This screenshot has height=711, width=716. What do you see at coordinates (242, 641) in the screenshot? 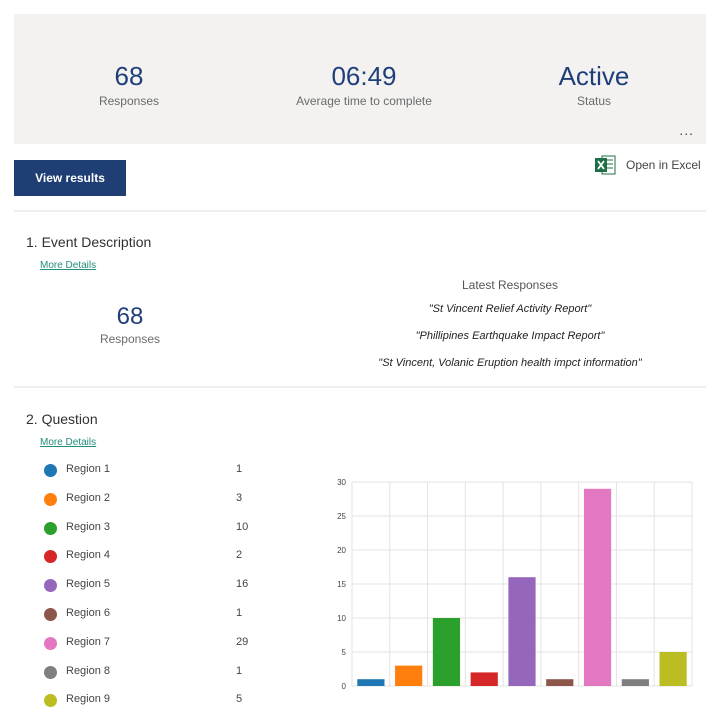
I see `legend-value: 29` at bounding box center [242, 641].